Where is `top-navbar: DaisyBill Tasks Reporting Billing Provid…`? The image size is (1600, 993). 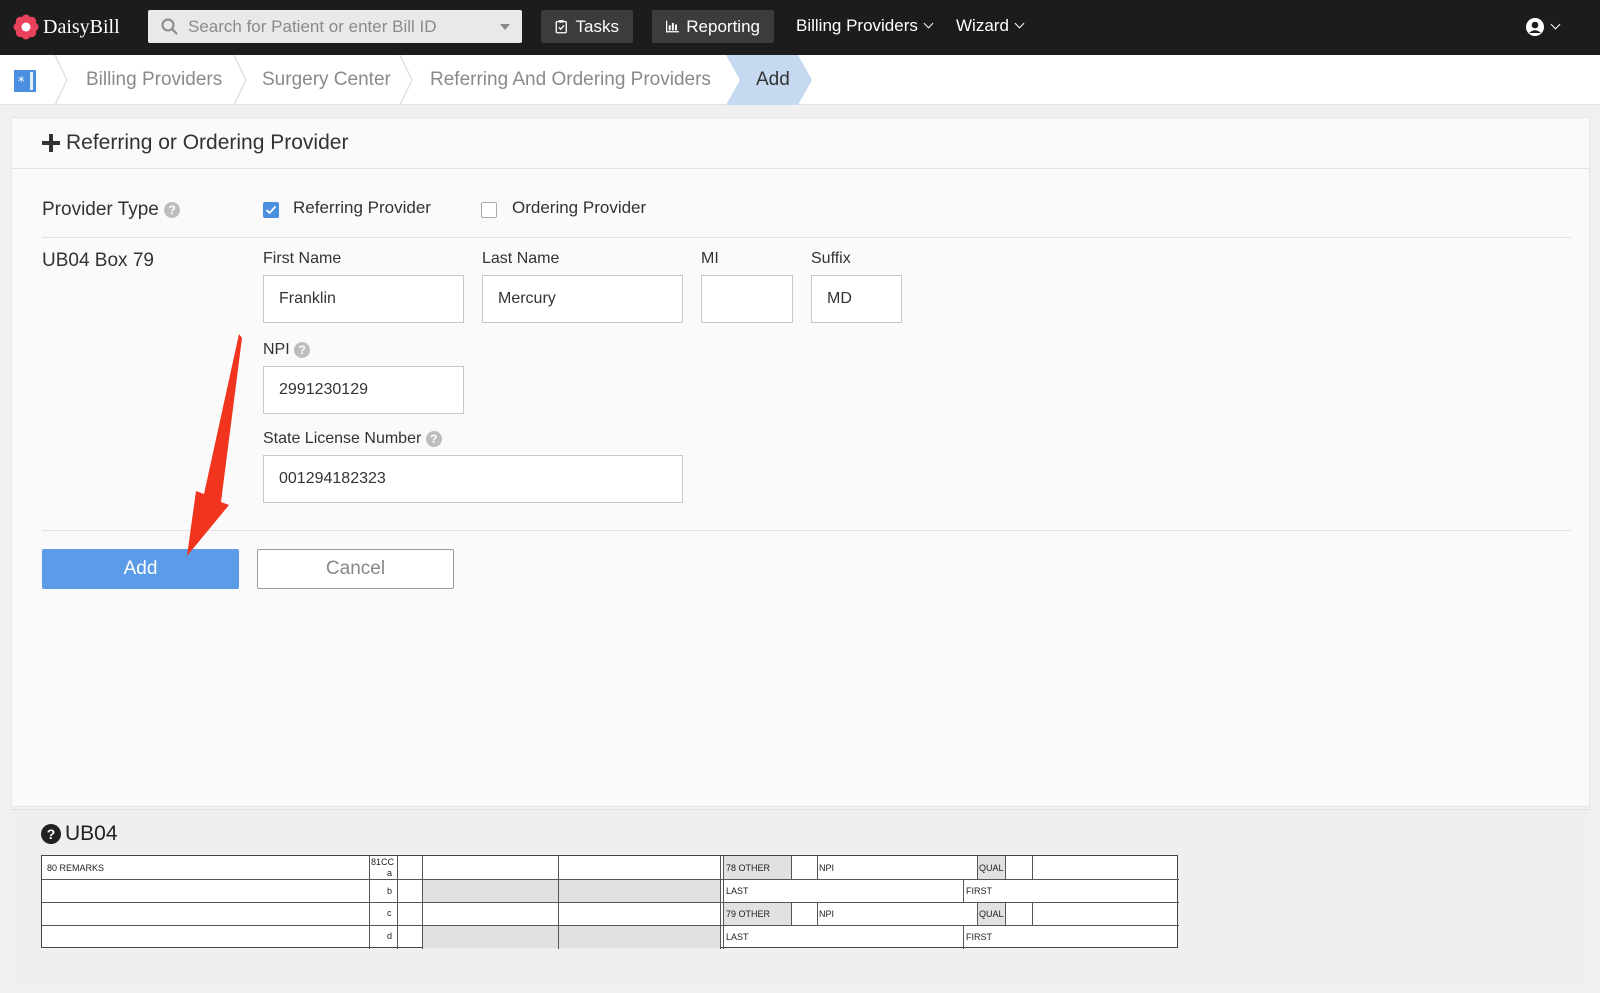 top-navbar: DaisyBill Tasks Reporting Billing Provid… is located at coordinates (800, 27).